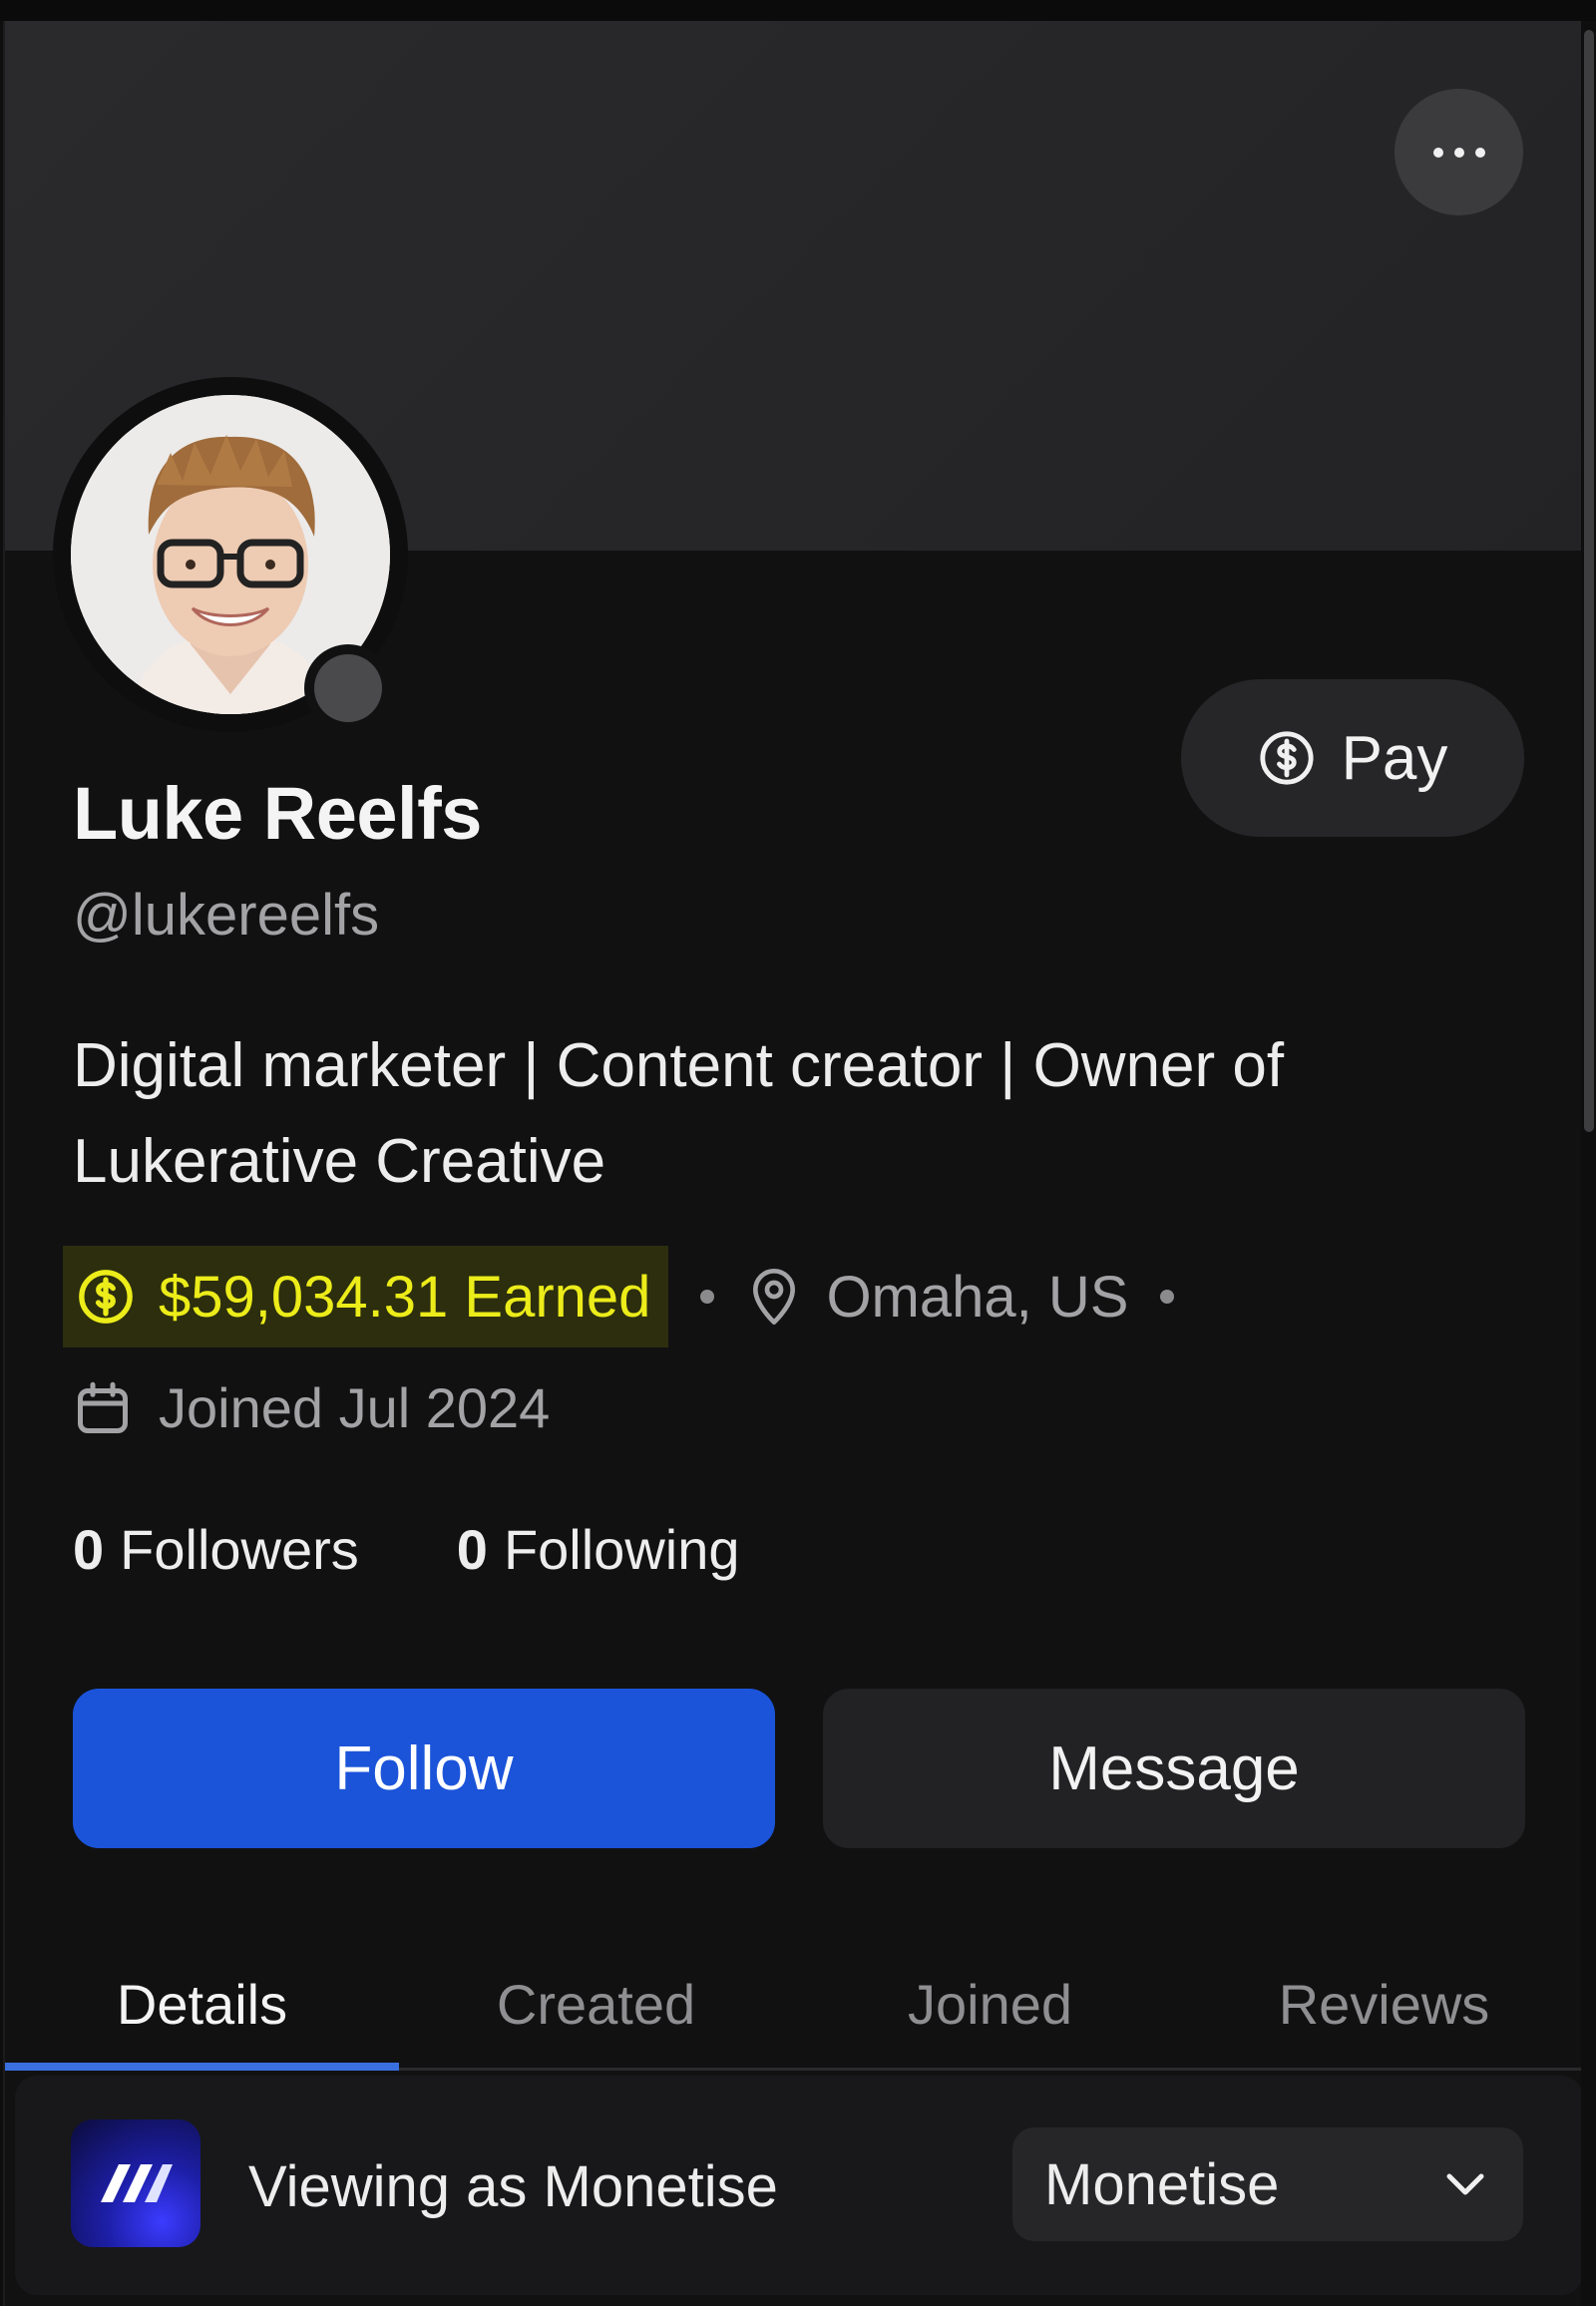 This screenshot has width=1596, height=2306. I want to click on pay-button: Pay, so click(1352, 758).